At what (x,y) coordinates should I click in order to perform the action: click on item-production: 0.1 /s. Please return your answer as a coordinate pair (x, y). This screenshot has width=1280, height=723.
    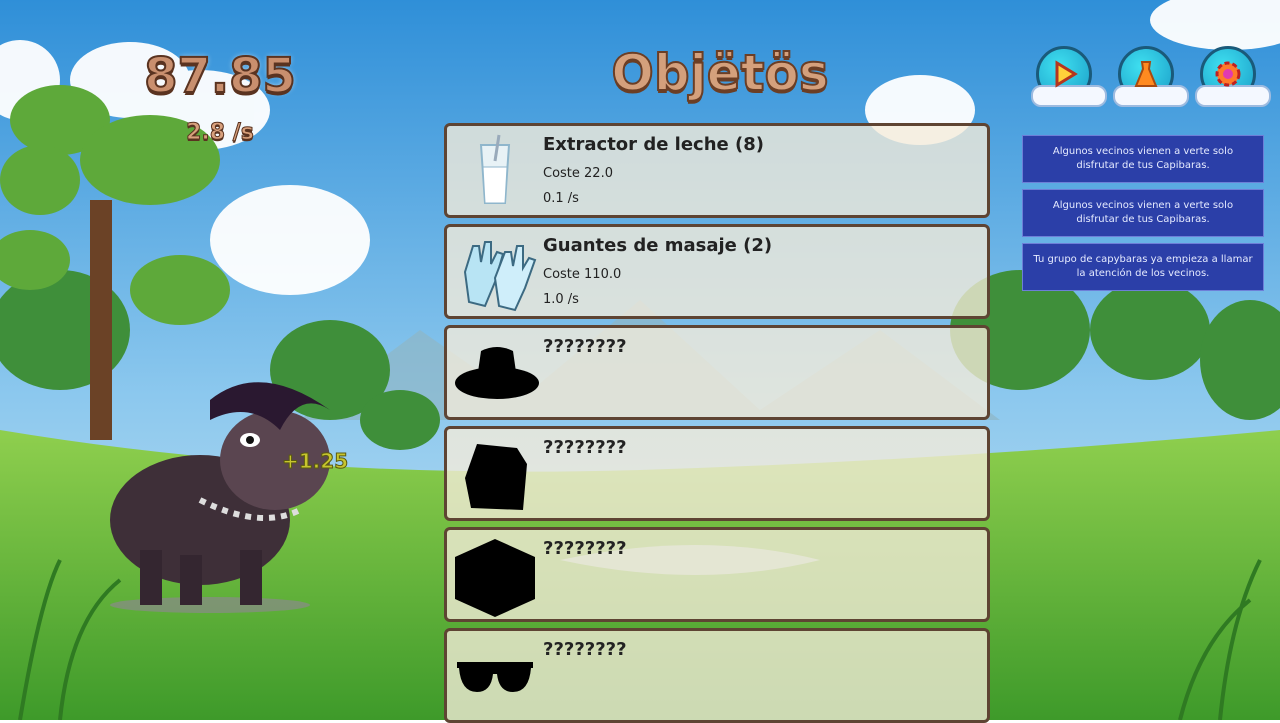
    Looking at the image, I should click on (561, 198).